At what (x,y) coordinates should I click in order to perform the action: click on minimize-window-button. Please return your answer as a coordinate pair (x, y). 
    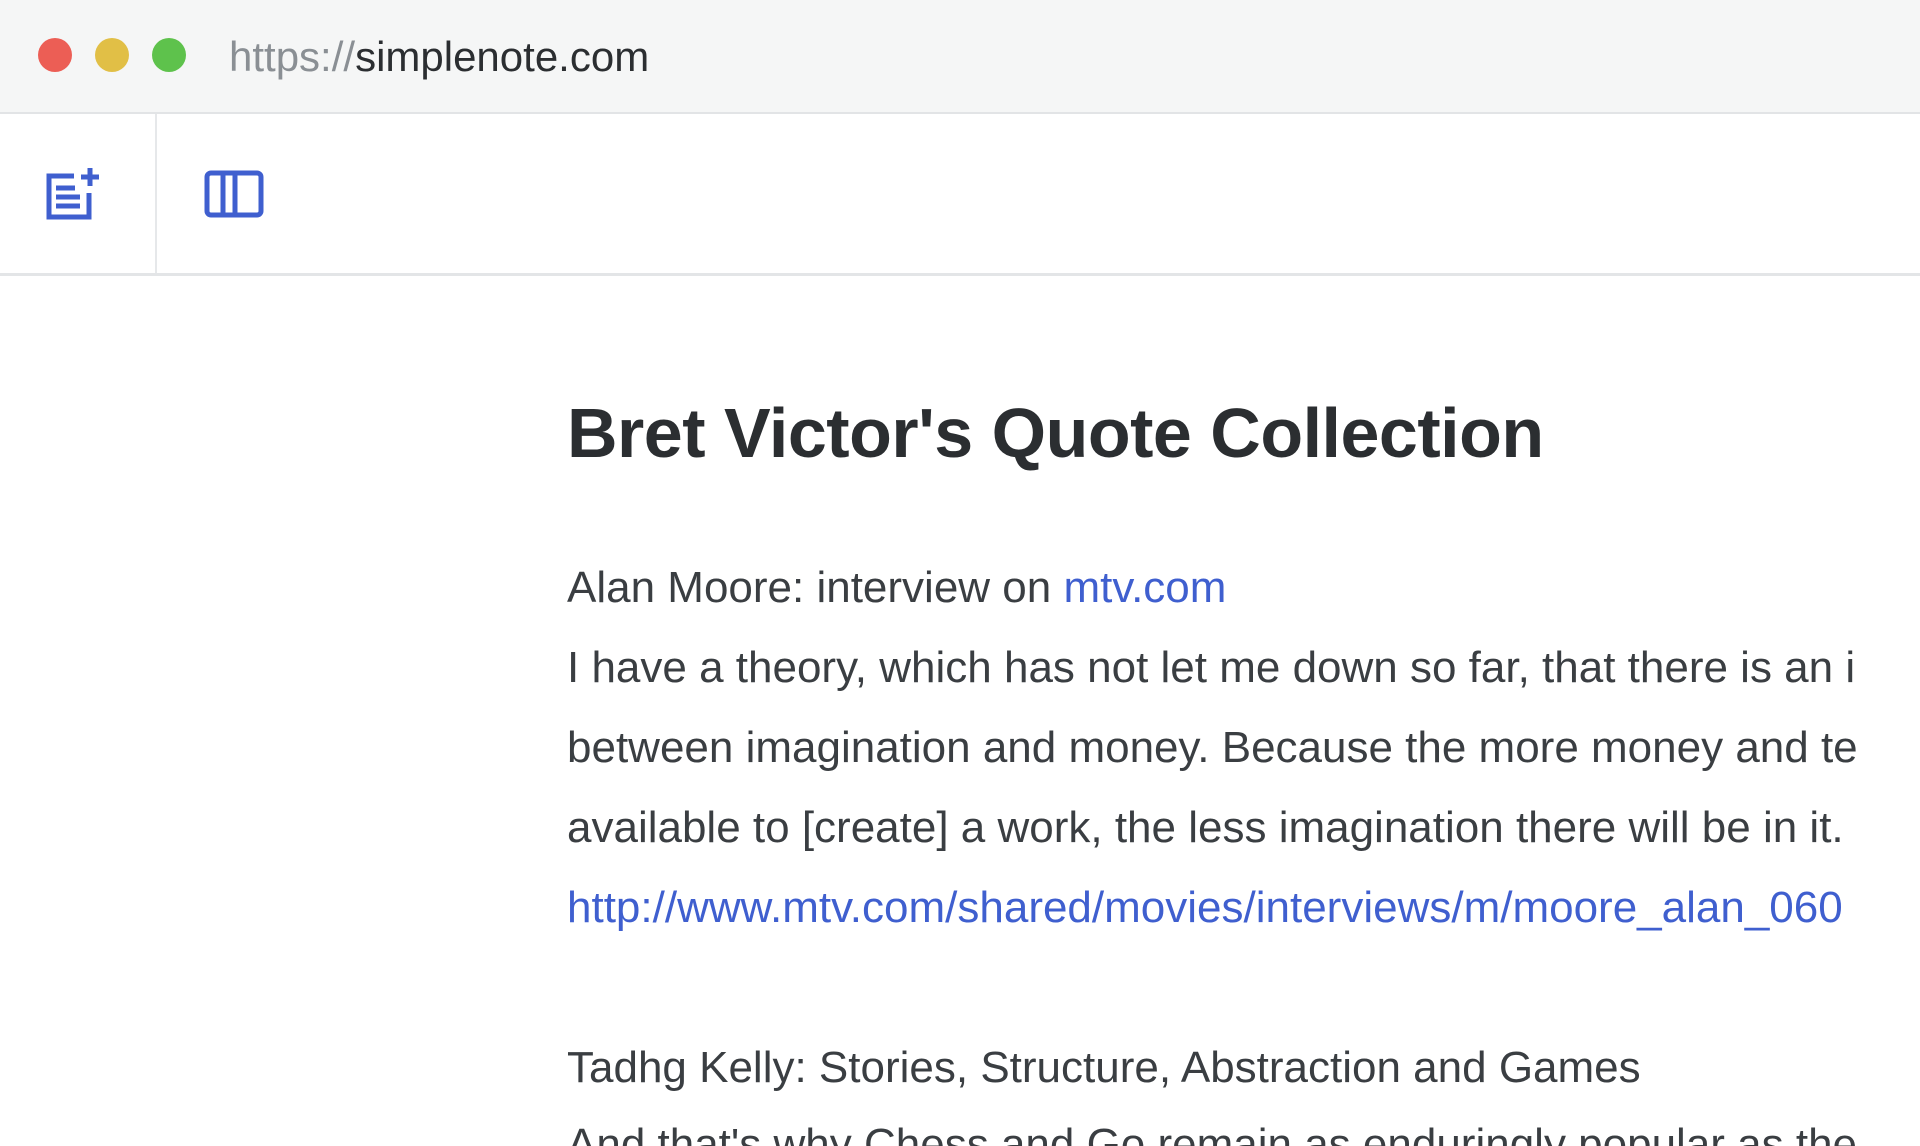
    Looking at the image, I should click on (112, 55).